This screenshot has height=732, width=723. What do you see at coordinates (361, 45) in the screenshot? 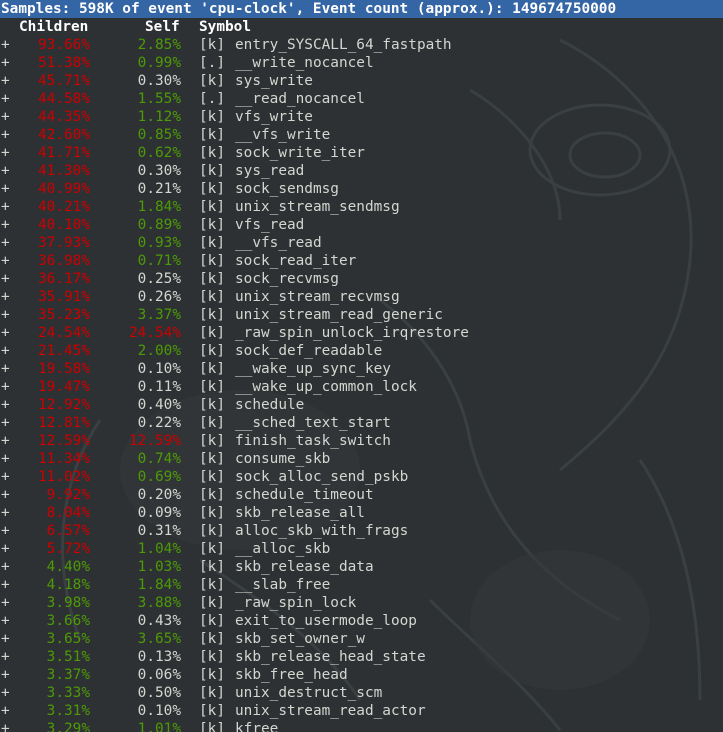
I see `report-row: +93.66% 2.85% [k] entry_SYSCALL_64_fastpath` at bounding box center [361, 45].